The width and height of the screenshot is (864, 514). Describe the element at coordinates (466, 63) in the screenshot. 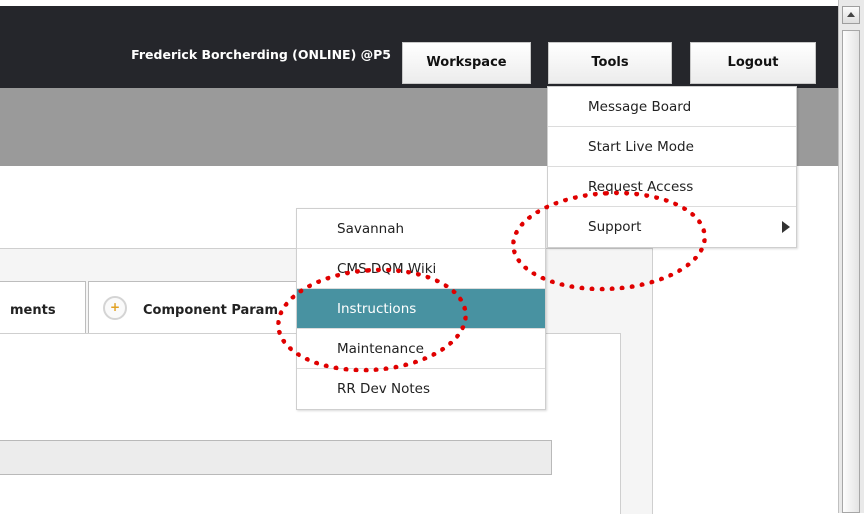

I see `workspace-button: Workspace` at that location.